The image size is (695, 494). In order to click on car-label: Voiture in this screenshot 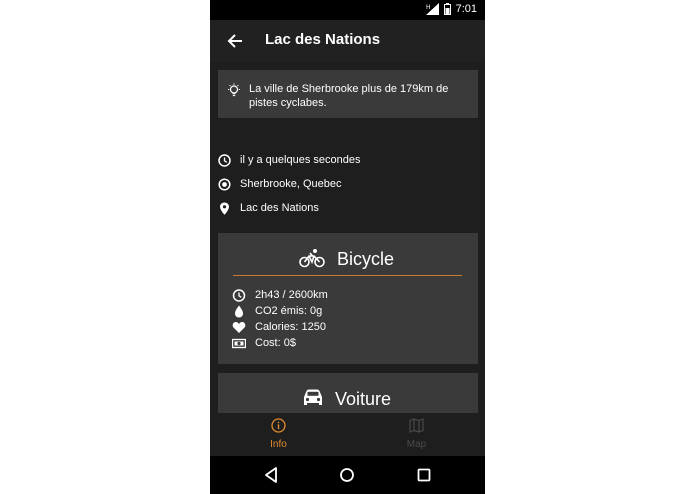, I will do `click(363, 399)`.